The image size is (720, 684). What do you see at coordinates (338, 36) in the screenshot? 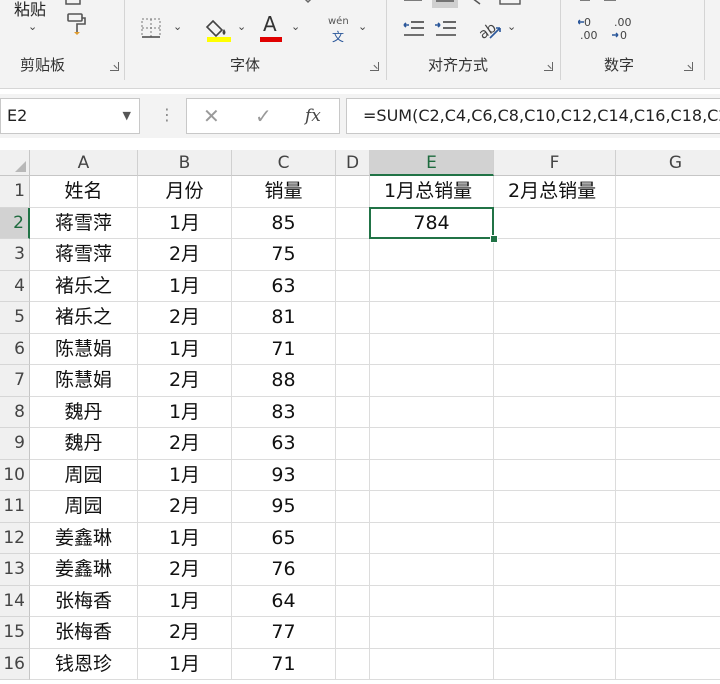
I see `phonetic-guide-bottom: 文` at bounding box center [338, 36].